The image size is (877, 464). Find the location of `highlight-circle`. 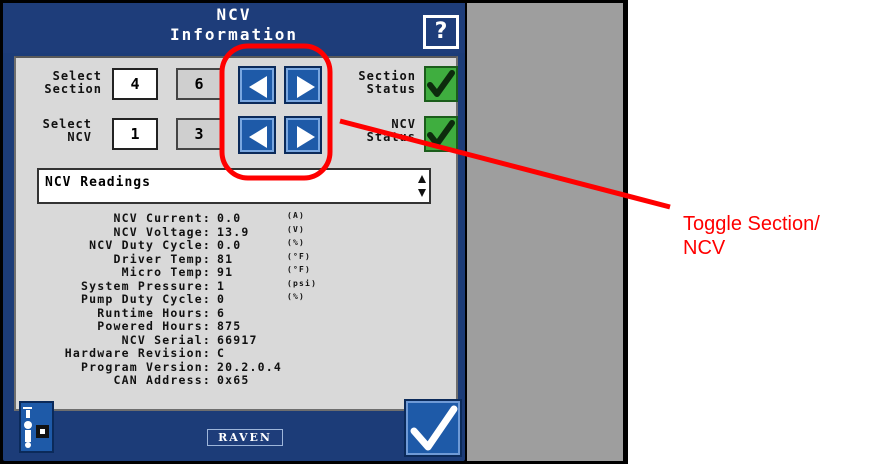

highlight-circle is located at coordinates (276, 112).